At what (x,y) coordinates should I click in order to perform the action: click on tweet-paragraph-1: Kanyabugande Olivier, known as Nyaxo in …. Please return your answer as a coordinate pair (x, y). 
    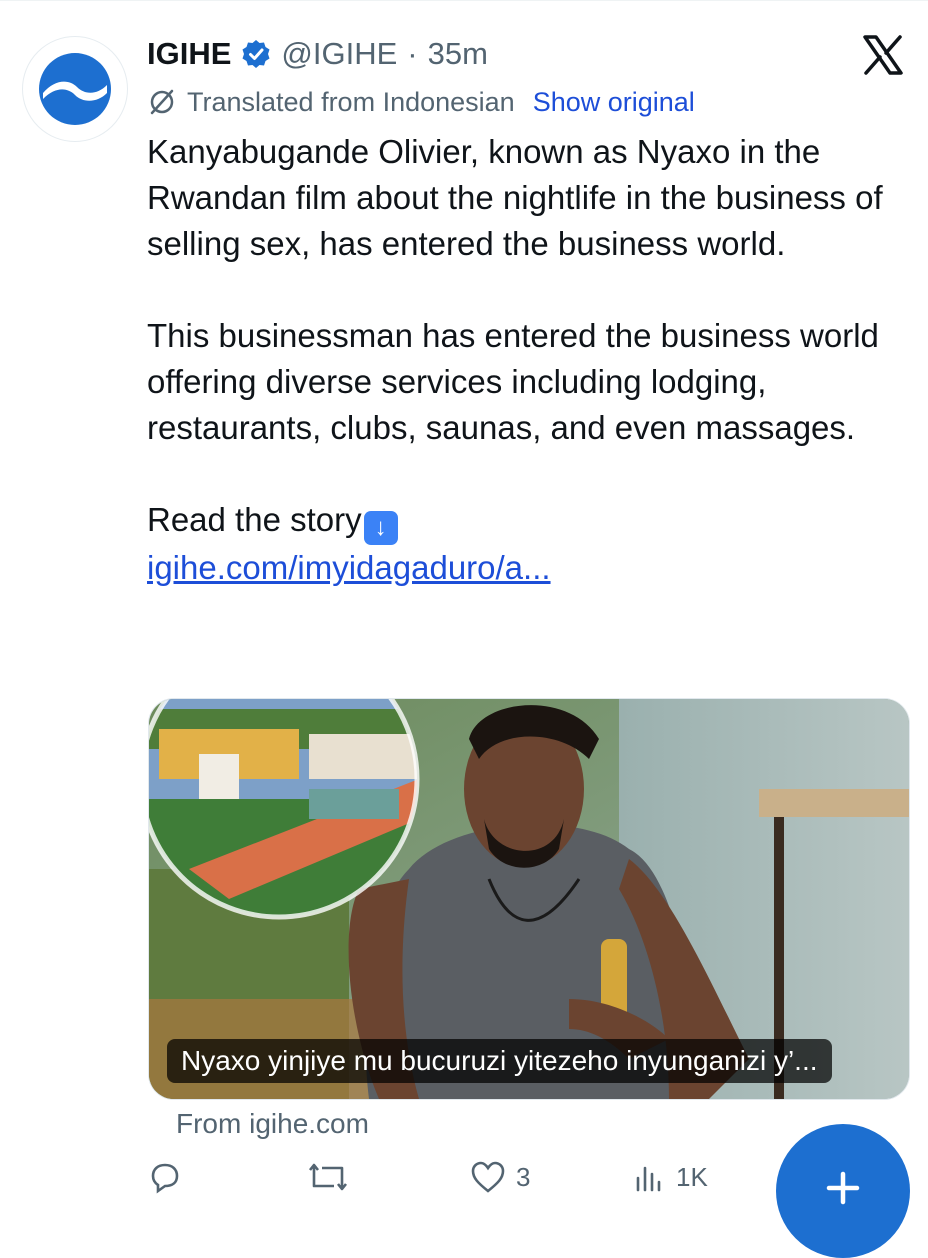
    Looking at the image, I should click on (515, 197).